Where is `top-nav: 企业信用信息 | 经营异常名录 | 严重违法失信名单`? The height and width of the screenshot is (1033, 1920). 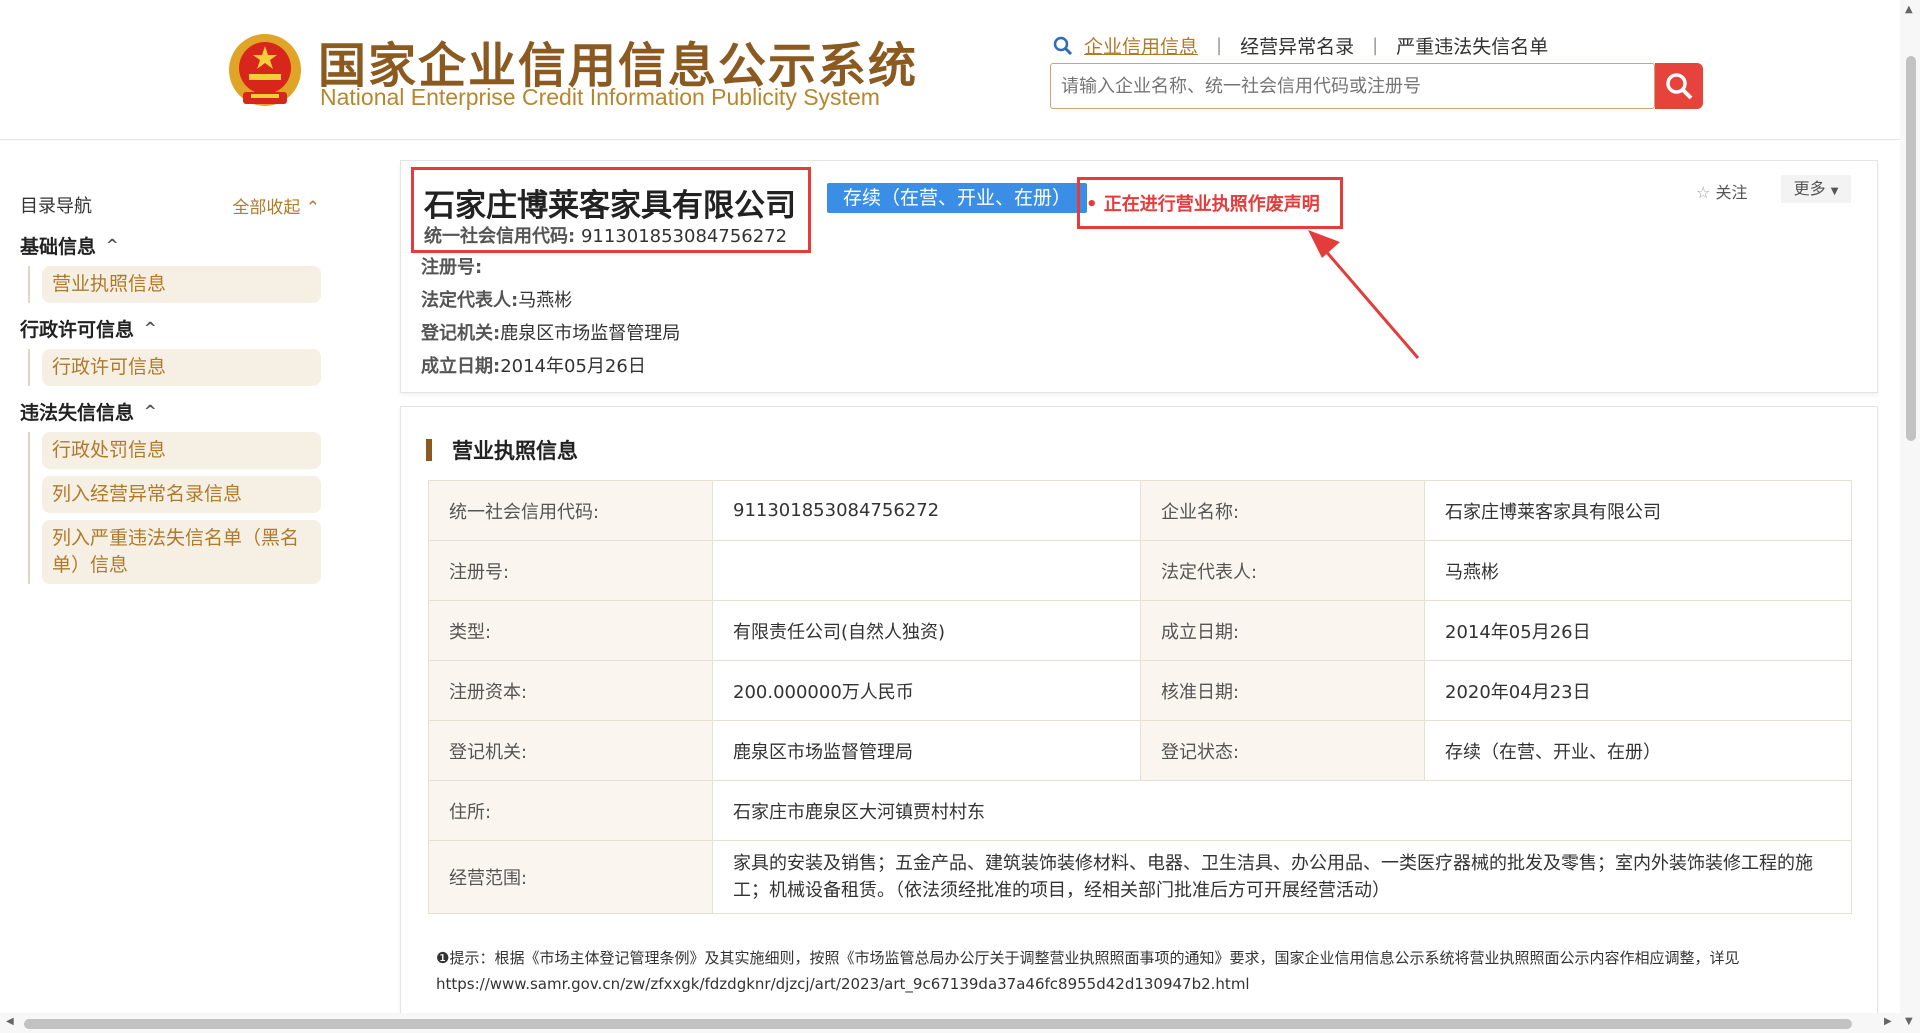
top-nav: 企业信用信息 | 经营异常名录 | 严重违法失信名单 is located at coordinates (1300, 45).